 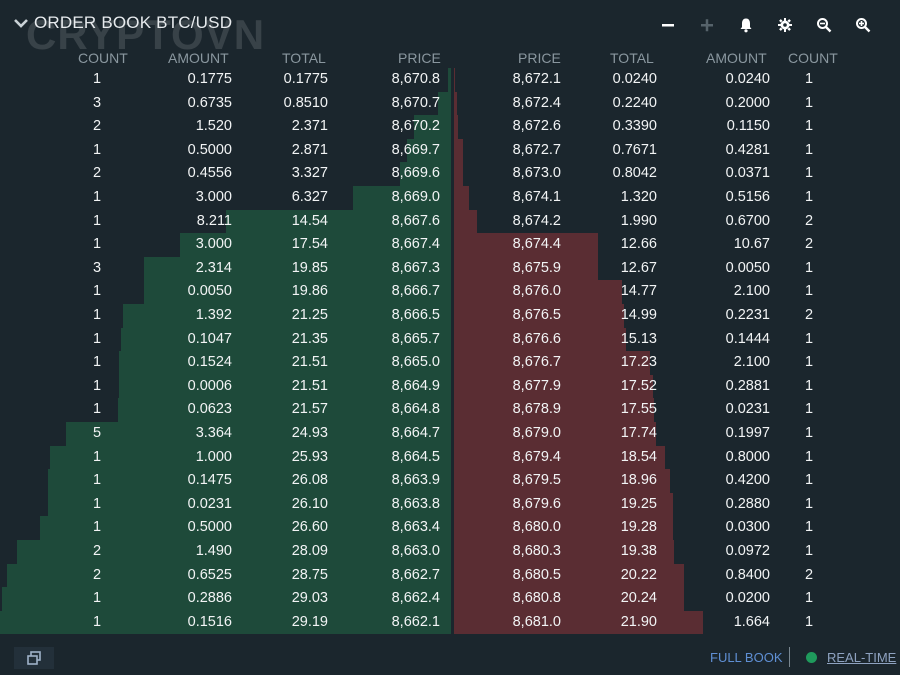 I want to click on bid-amount: 0.0231, so click(x=209, y=503).